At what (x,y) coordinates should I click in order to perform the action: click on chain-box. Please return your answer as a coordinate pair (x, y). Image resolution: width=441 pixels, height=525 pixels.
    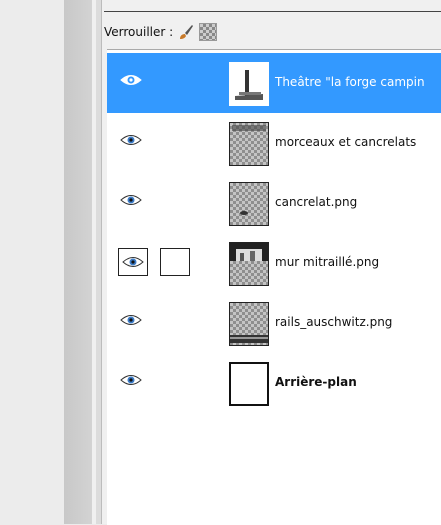
    Looking at the image, I should click on (175, 262).